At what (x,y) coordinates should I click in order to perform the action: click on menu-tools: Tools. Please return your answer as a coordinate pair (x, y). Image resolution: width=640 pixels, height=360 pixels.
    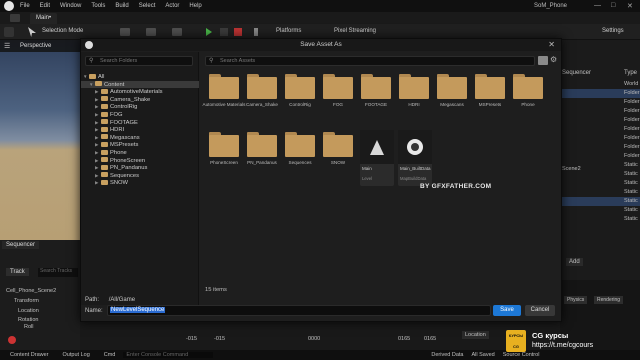
    Looking at the image, I should click on (98, 6).